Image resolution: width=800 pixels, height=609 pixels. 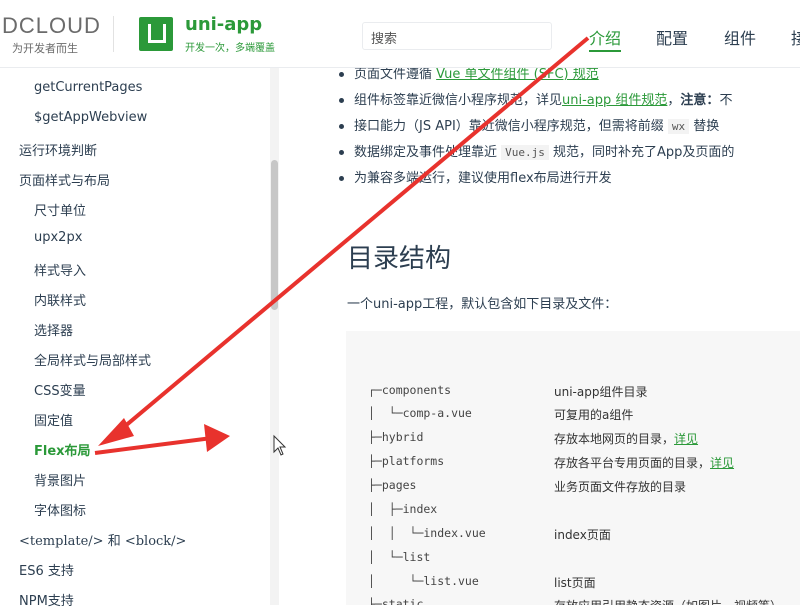 What do you see at coordinates (620, 487) in the screenshot?
I see `tree-desc: 业务页面文件存放的目录` at bounding box center [620, 487].